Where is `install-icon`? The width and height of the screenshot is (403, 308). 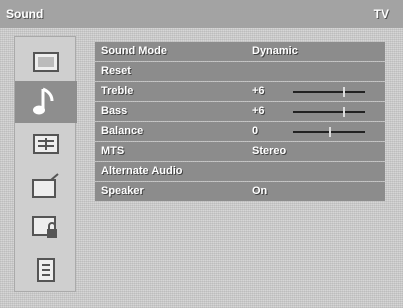
install-icon is located at coordinates (46, 186).